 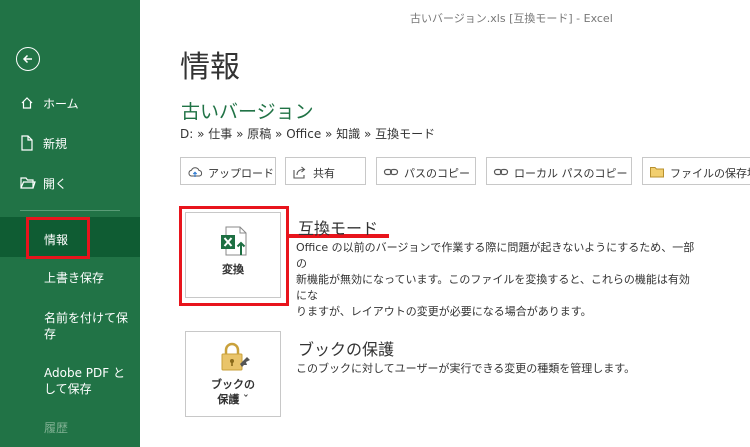 I want to click on lock-icon, so click(x=235, y=356).